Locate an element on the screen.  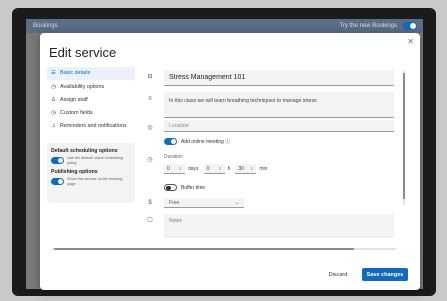
buffer-time-toggle is located at coordinates (170, 187).